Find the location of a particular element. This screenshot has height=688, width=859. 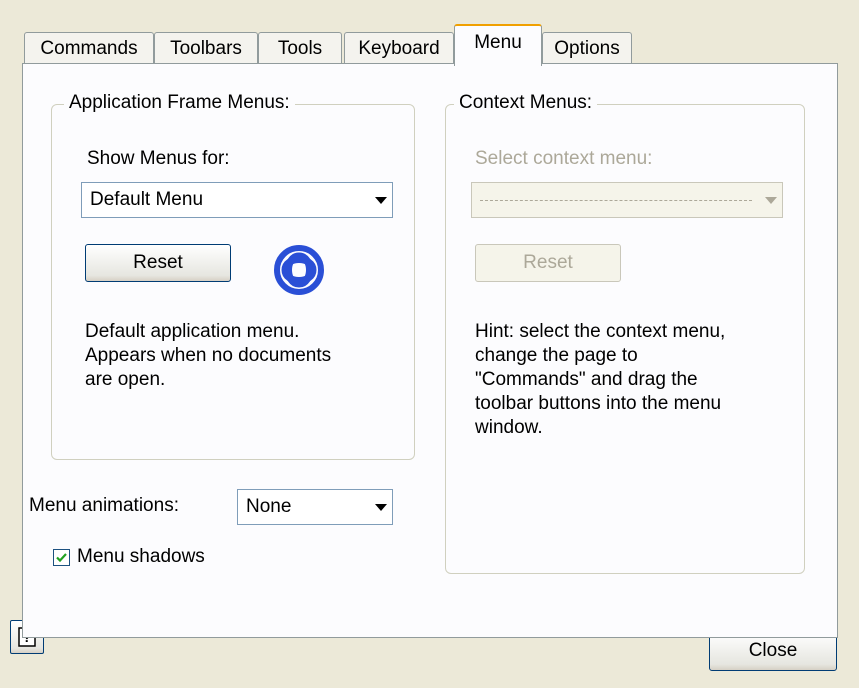

tab-keyboard: Keyboard is located at coordinates (399, 48).